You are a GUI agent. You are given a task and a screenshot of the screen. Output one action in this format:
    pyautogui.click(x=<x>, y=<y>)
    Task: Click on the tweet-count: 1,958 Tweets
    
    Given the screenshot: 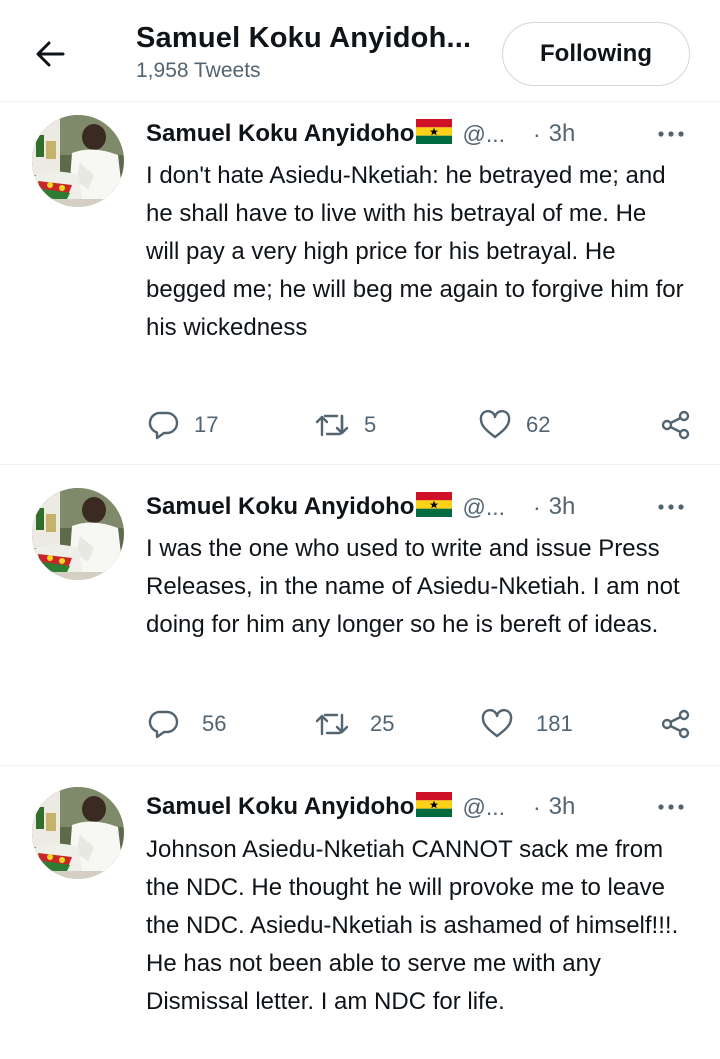 What is the action you would take?
    pyautogui.click(x=198, y=70)
    